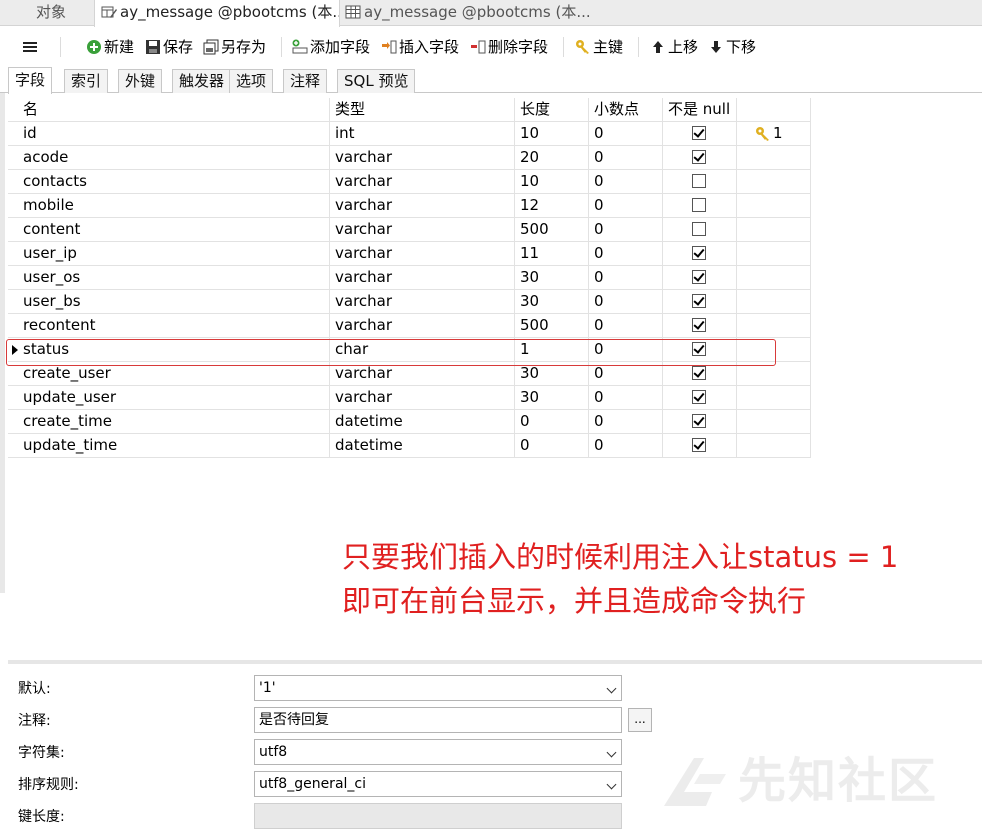 This screenshot has width=982, height=829. Describe the element at coordinates (552, 110) in the screenshot. I see `column-header-length: 长度` at that location.